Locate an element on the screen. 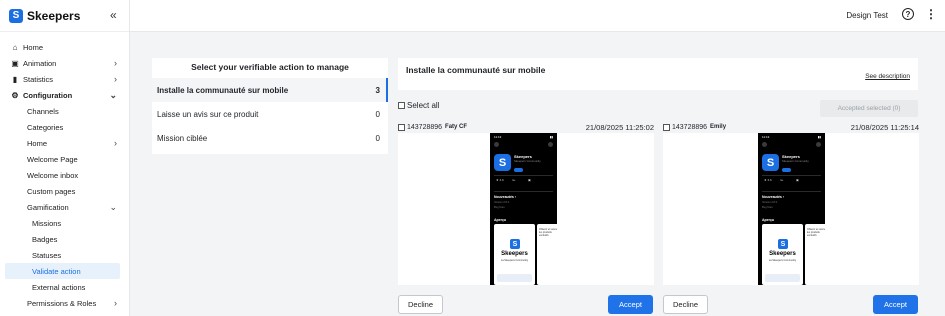  action-label: Installe la communauté sur mobile is located at coordinates (223, 90).